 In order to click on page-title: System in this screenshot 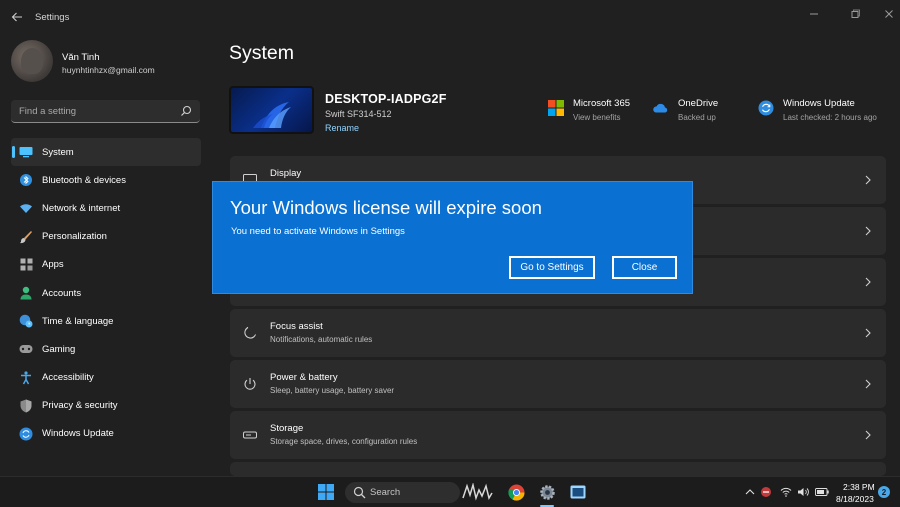, I will do `click(262, 53)`.